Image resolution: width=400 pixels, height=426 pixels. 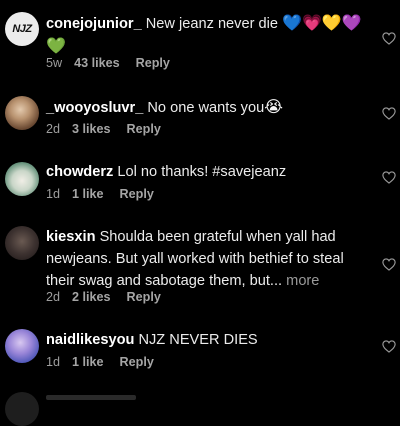 I want to click on comment-meta: 2d 3 likes Reply, so click(x=103, y=129).